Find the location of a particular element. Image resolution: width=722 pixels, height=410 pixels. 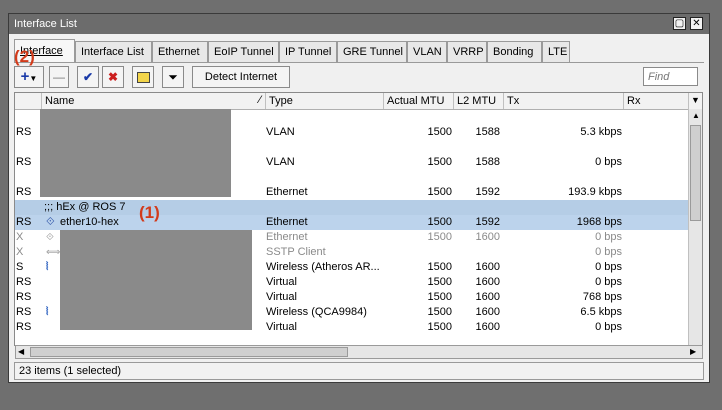

col-tx: Tx is located at coordinates (564, 101).